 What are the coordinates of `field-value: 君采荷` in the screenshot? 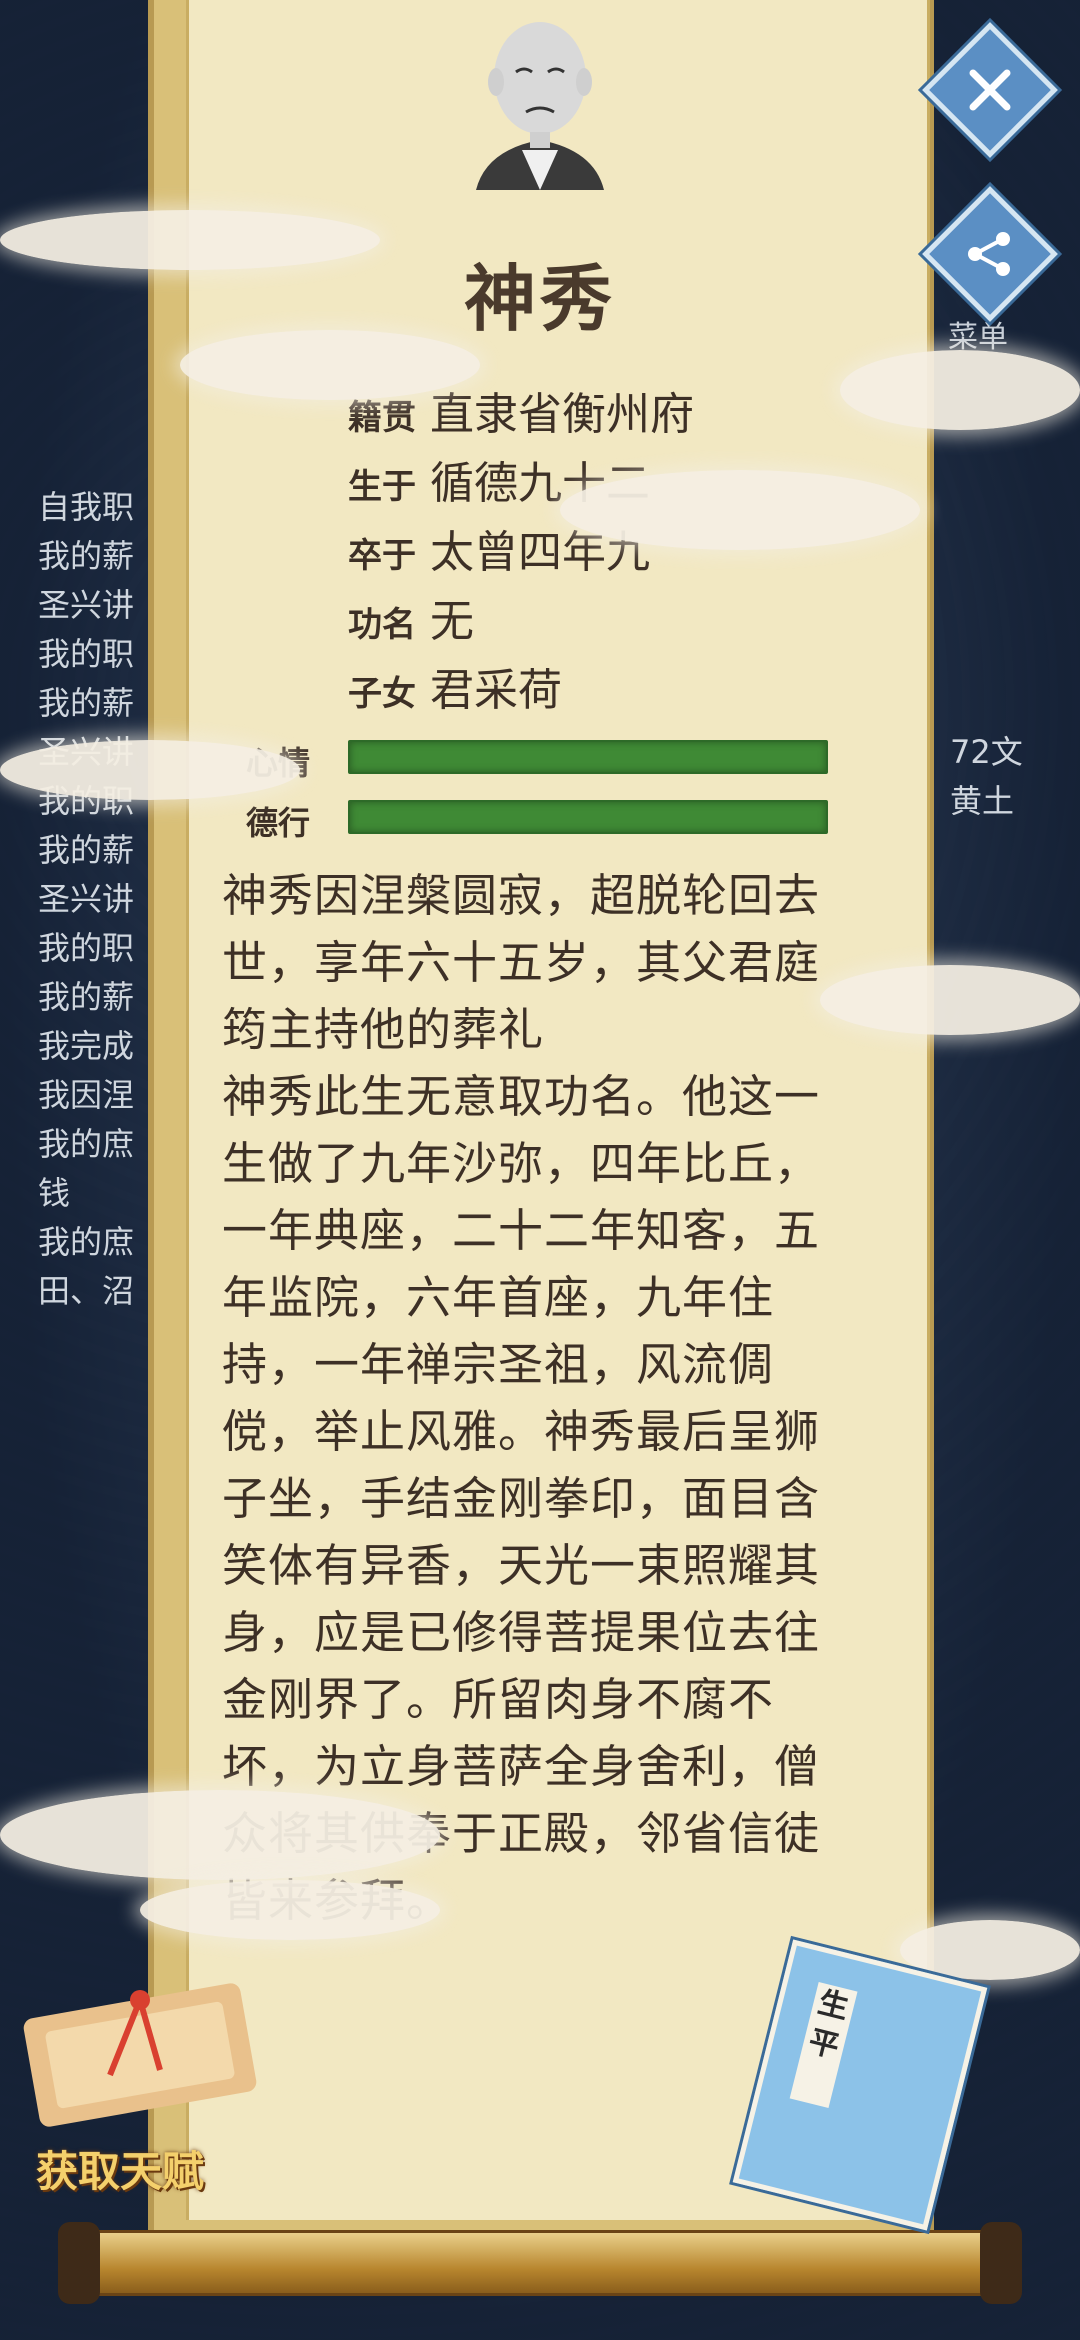 It's located at (496, 690).